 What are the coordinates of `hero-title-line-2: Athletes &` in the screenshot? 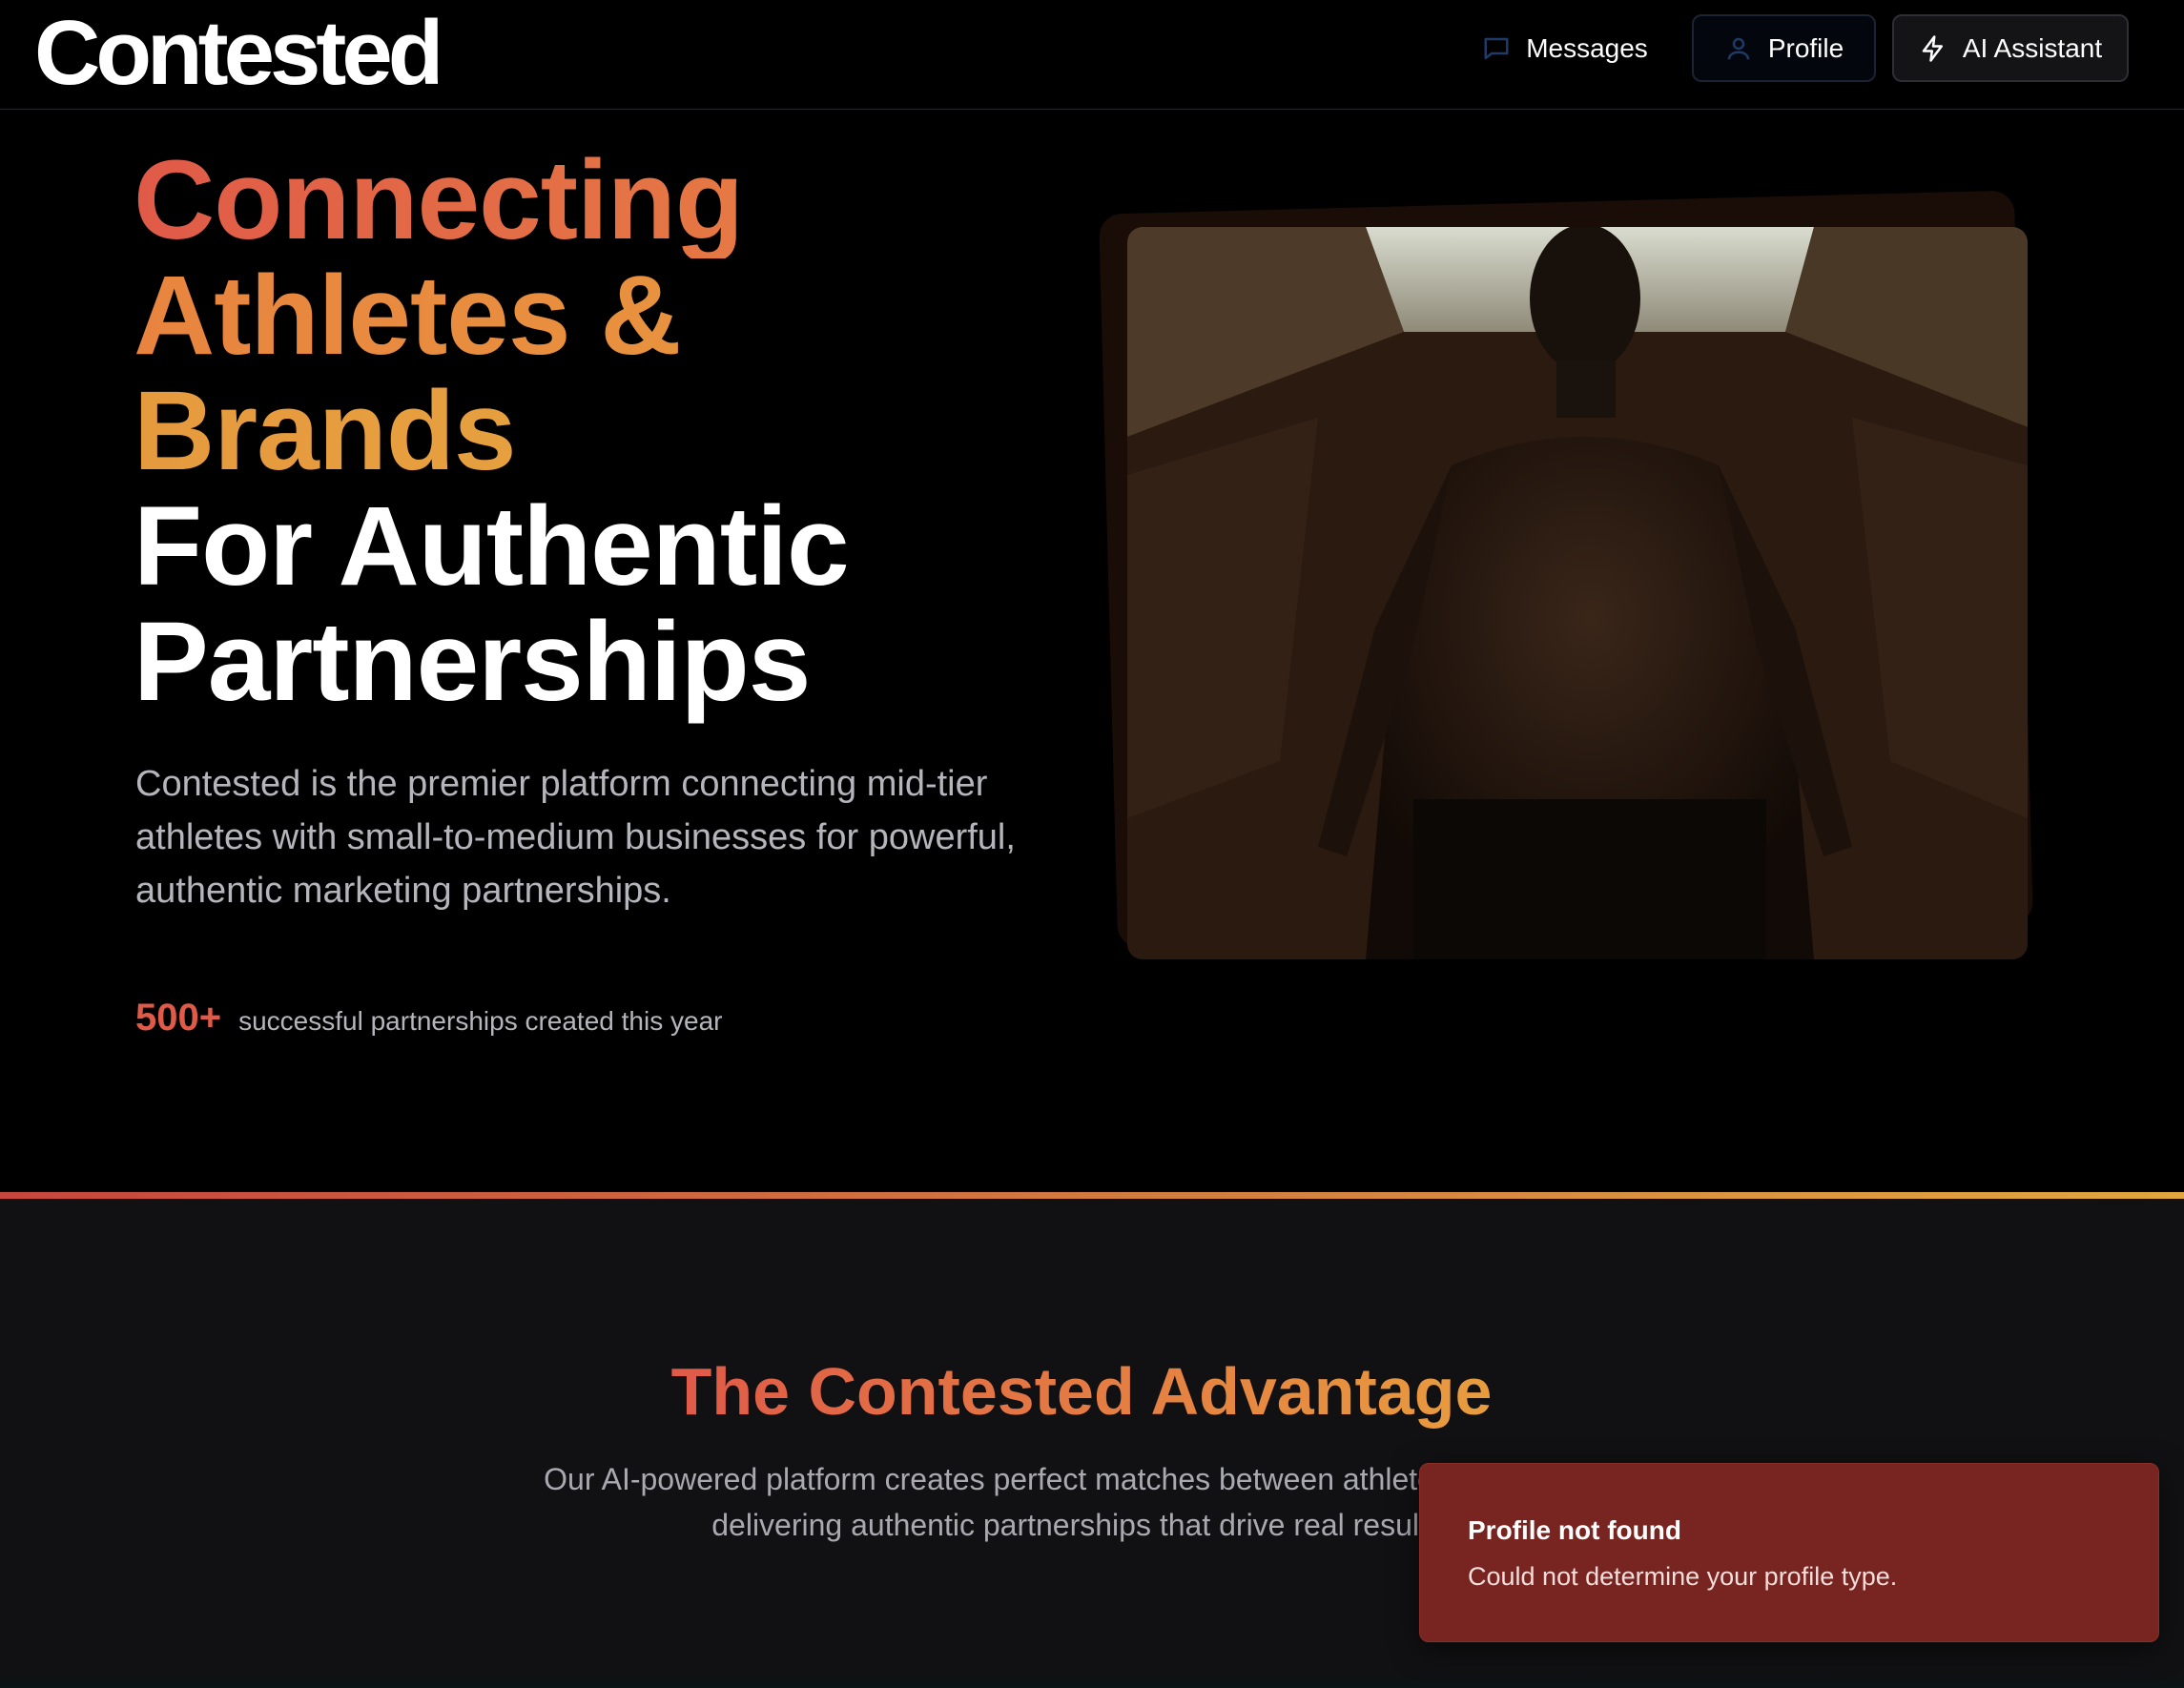 It's located at (610, 316).